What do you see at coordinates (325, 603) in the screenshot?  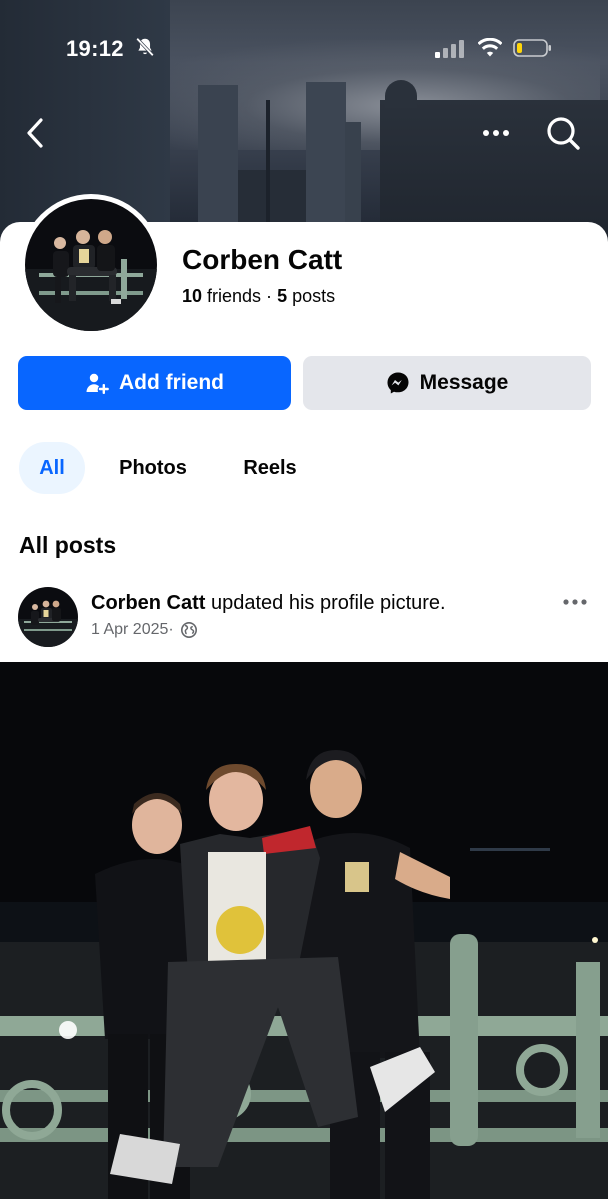 I see `post-action: updated his profile picture.` at bounding box center [325, 603].